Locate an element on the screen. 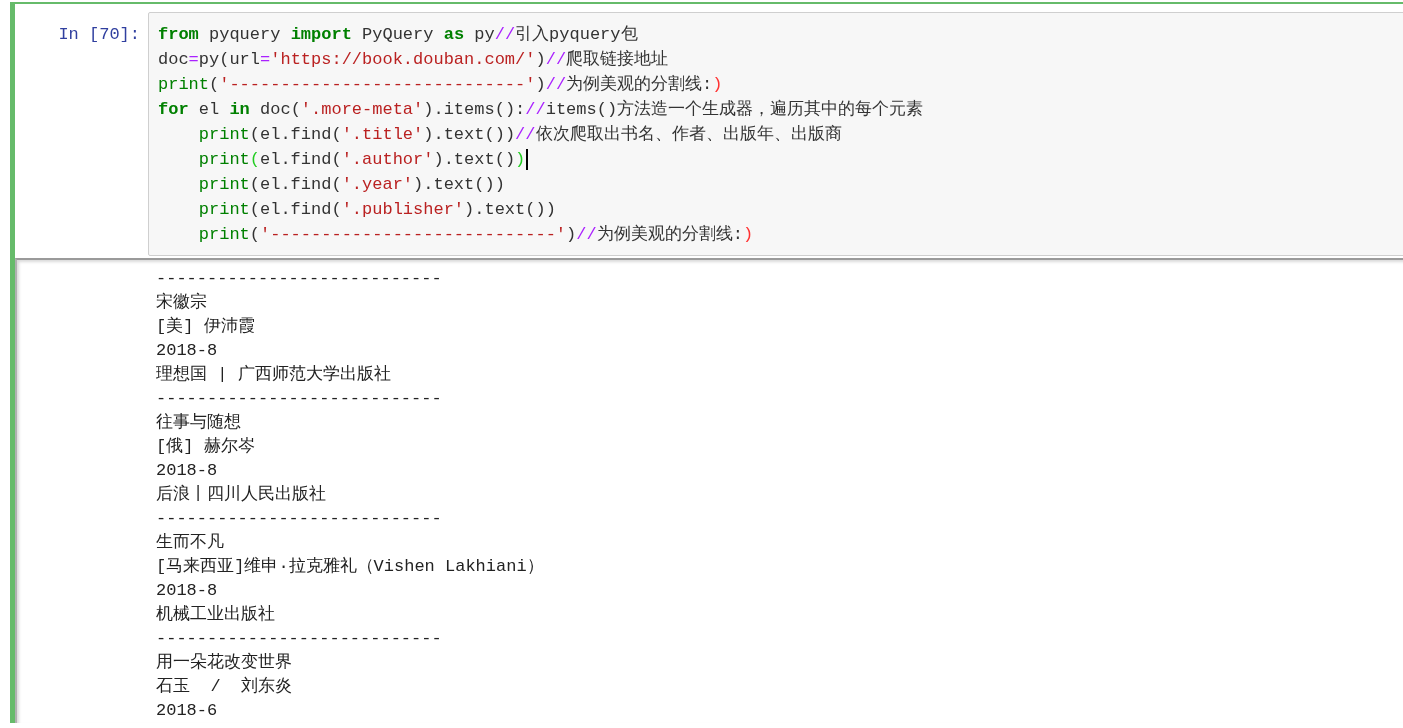 This screenshot has height=728, width=1403. input-prompt: In [70]: is located at coordinates (99, 35).